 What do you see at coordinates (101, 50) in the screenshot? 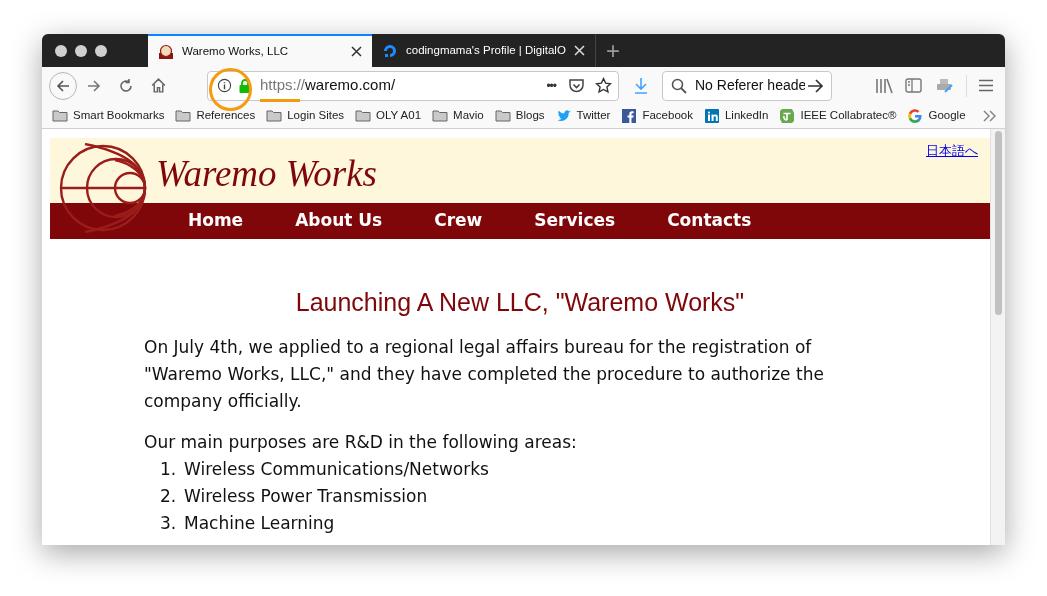
I see `window-zoom-button` at bounding box center [101, 50].